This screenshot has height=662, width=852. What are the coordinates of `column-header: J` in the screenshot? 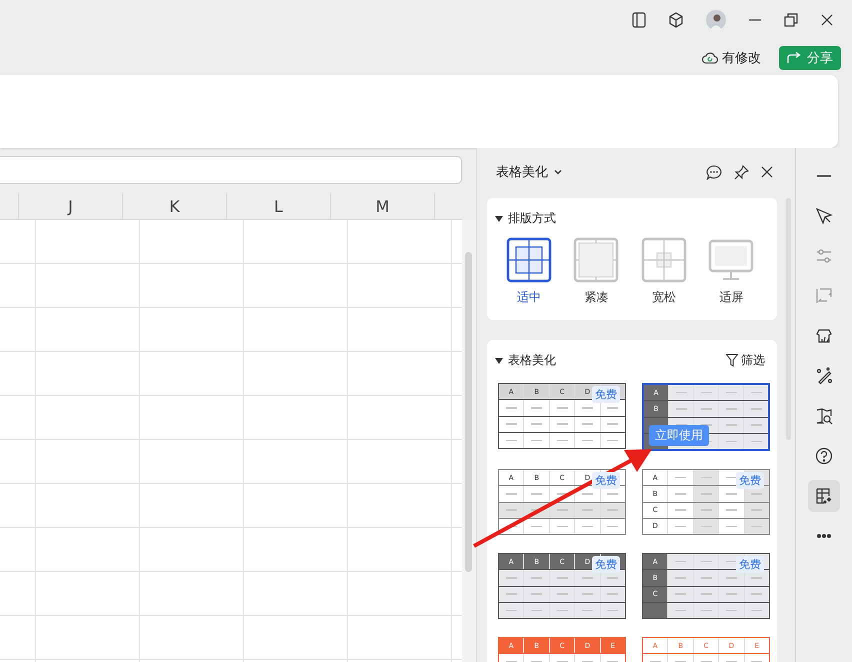 It's located at (70, 206).